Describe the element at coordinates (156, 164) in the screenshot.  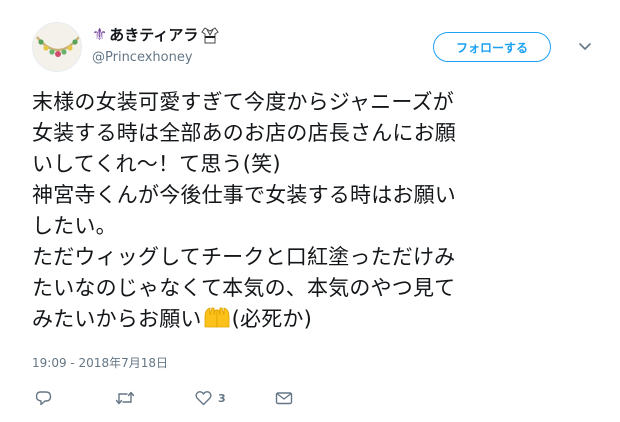
I see `tweet-line: いしてくれ〜！て思う(笑)` at that location.